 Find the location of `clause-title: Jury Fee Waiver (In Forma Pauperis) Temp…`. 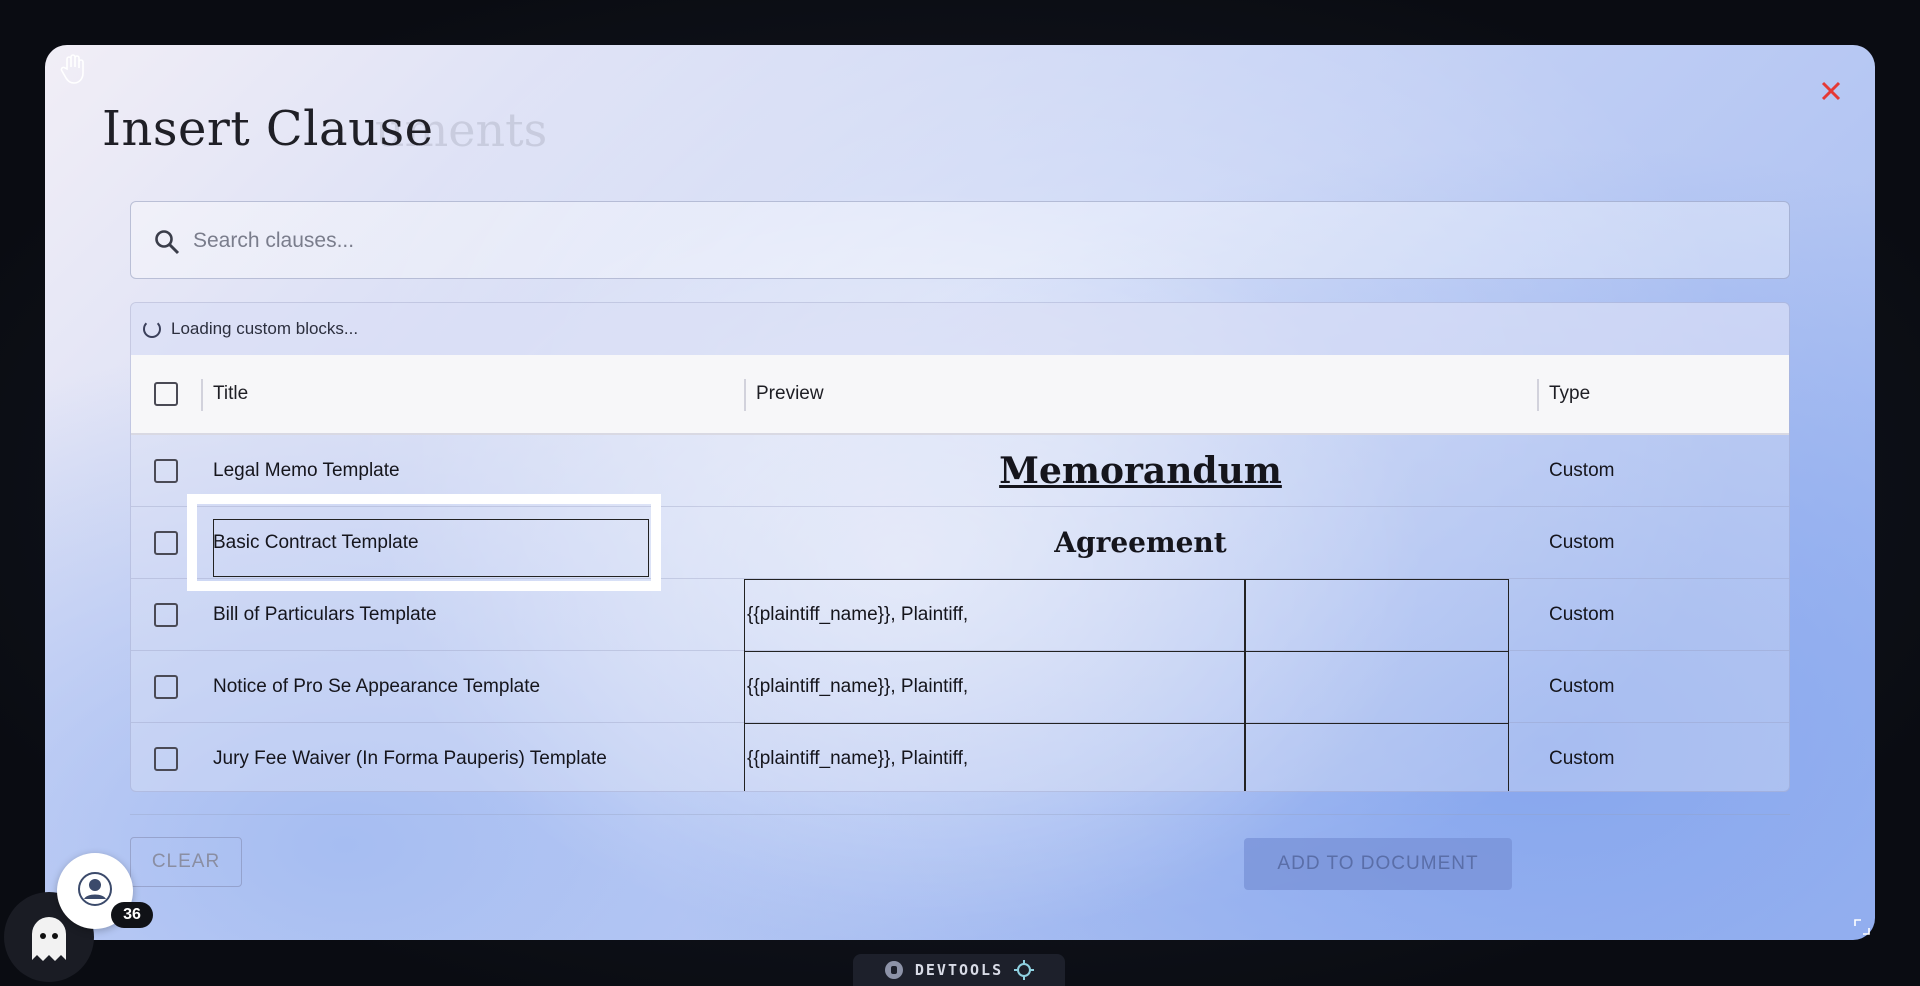

clause-title: Jury Fee Waiver (In Forma Pauperis) Temp… is located at coordinates (410, 758).